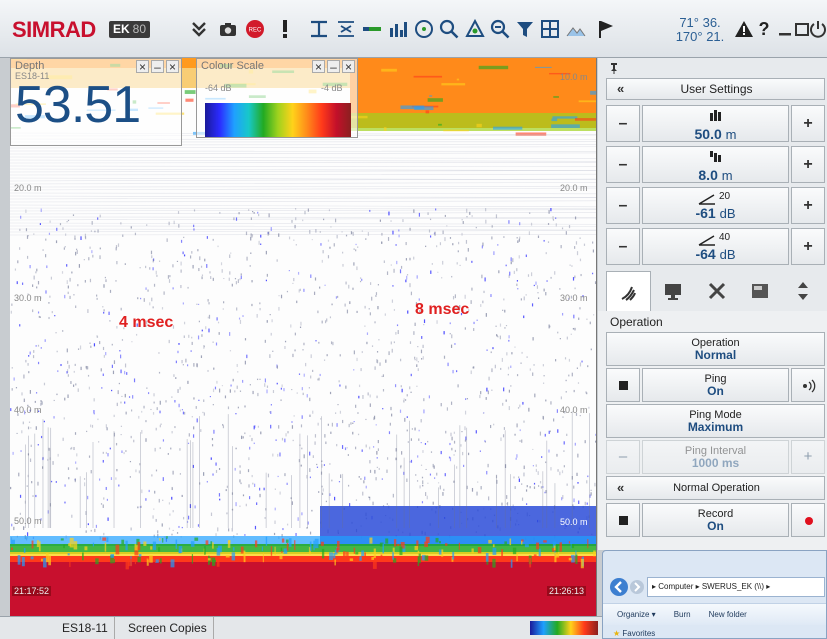 Image resolution: width=827 pixels, height=639 pixels. Describe the element at coordinates (715, 115) in the screenshot. I see `range-bars-icon` at that location.